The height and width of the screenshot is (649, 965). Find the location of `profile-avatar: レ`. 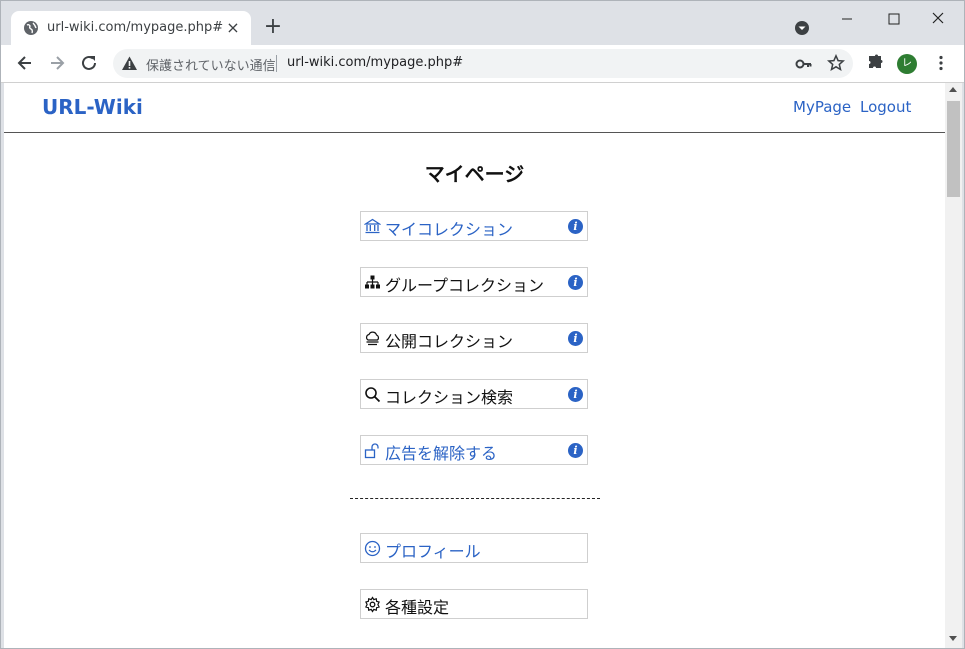

profile-avatar: レ is located at coordinates (907, 64).